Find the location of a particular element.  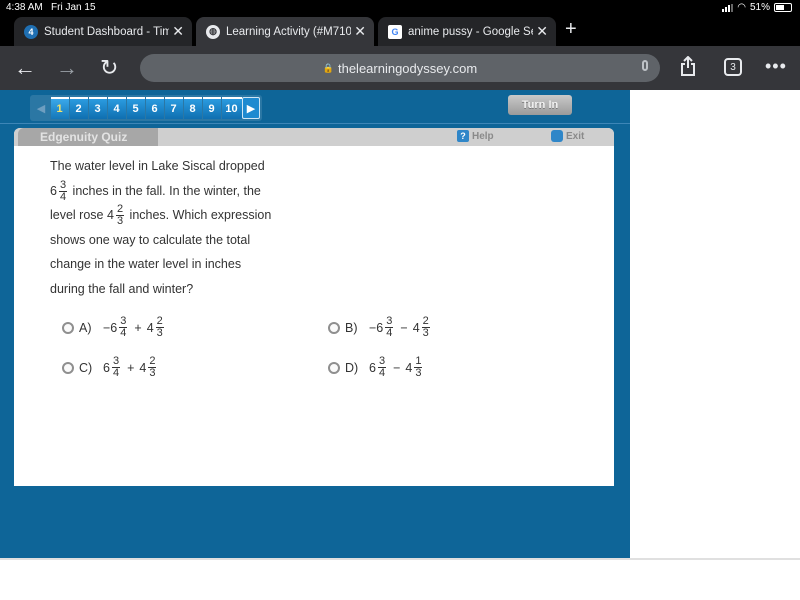

microphone-icon is located at coordinates (645, 65).